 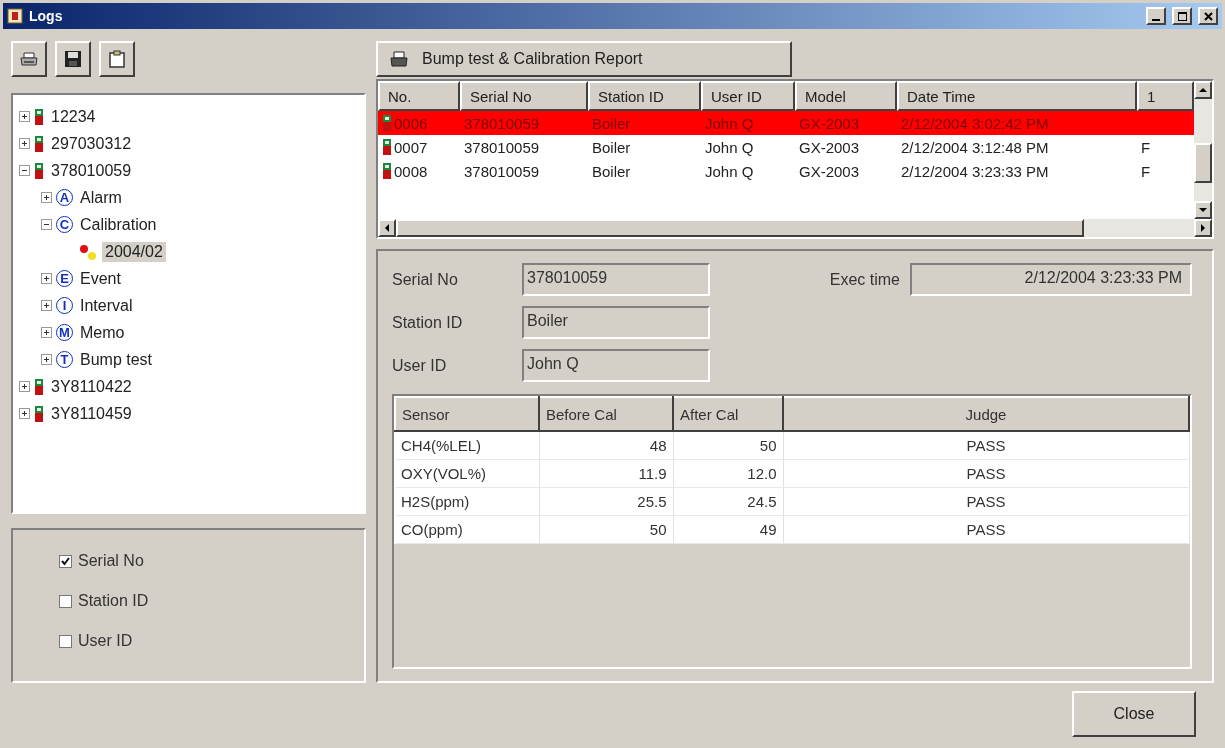 What do you see at coordinates (117, 59) in the screenshot?
I see `clipboard-button` at bounding box center [117, 59].